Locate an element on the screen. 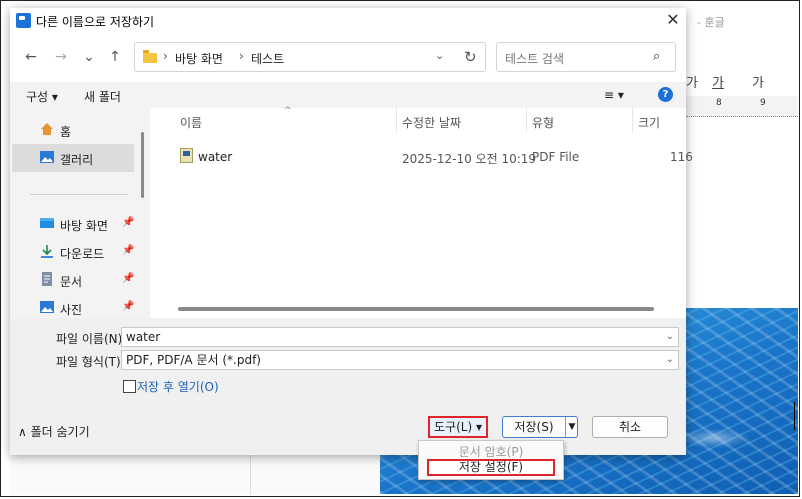 This screenshot has width=802, height=499. split-divider is located at coordinates (565, 427).